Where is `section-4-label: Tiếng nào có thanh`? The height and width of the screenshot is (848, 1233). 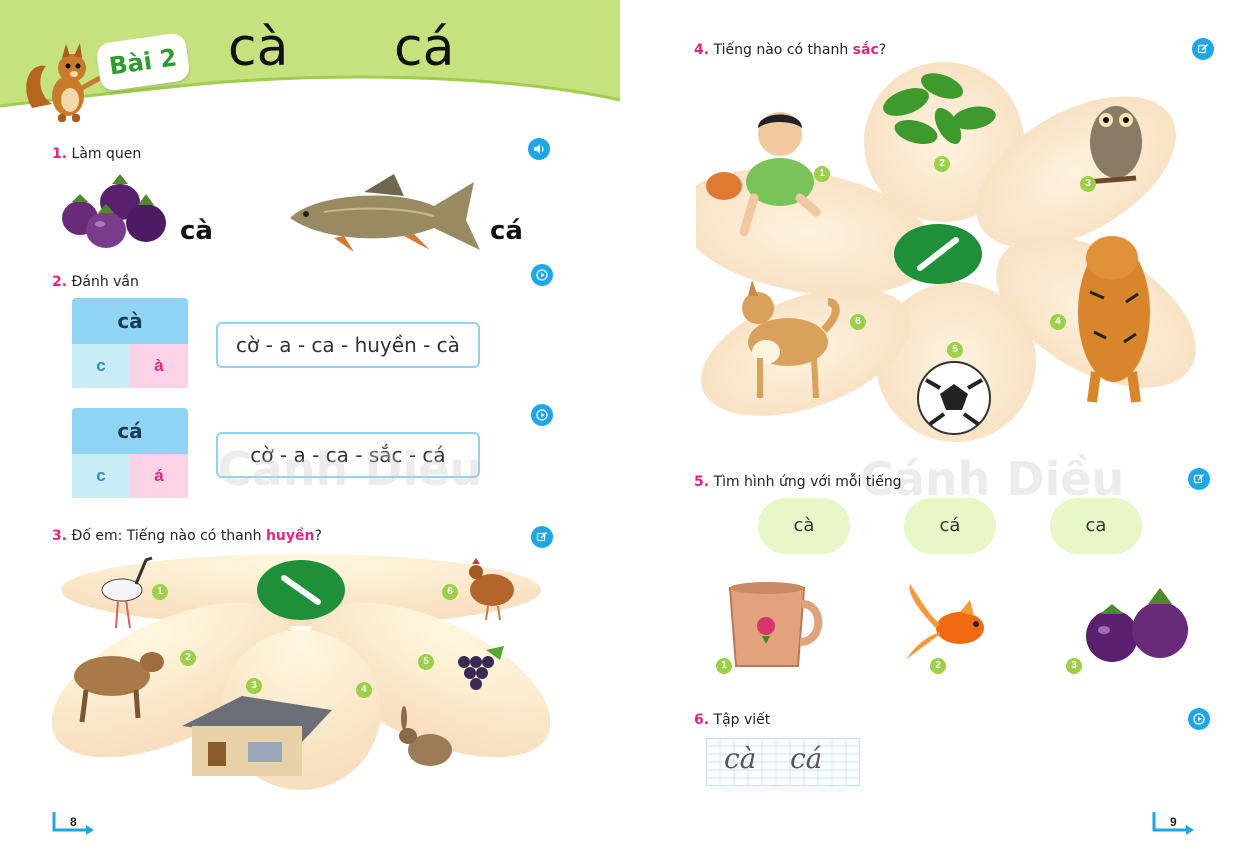
section-4-label: Tiếng nào có thanh is located at coordinates (783, 50).